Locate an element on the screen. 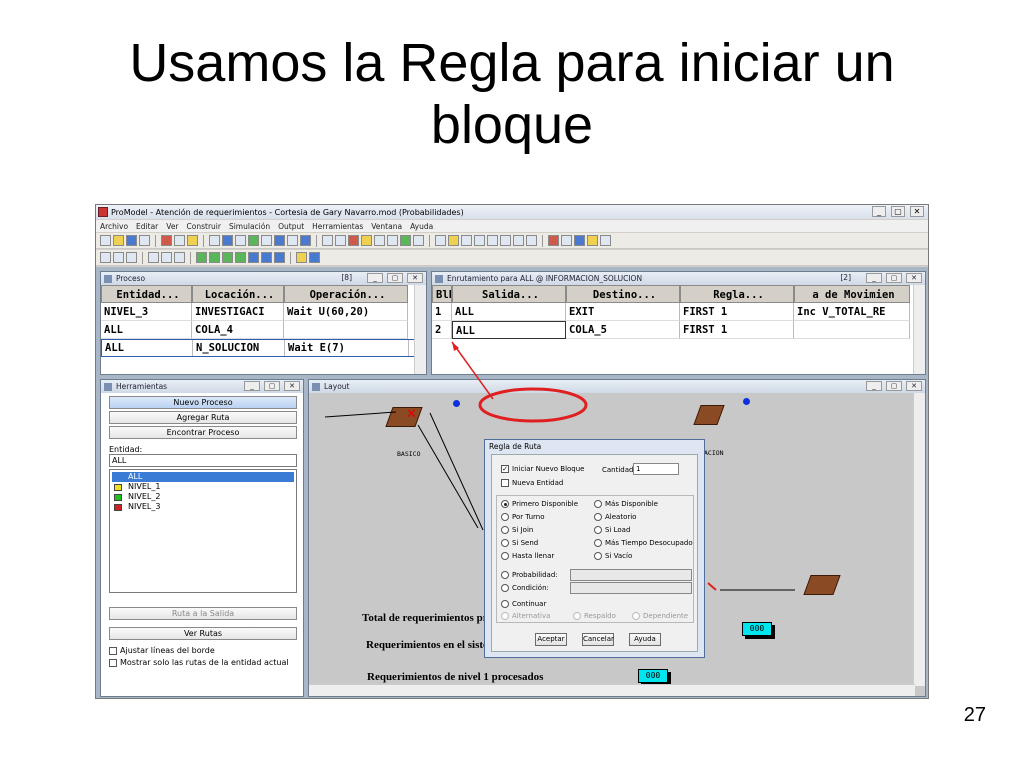  output-icon is located at coordinates (466, 240).